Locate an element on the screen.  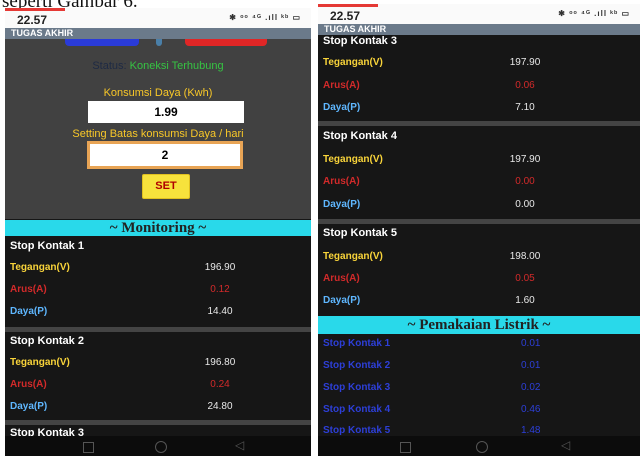
daya-value: 0.00 is located at coordinates (525, 204).